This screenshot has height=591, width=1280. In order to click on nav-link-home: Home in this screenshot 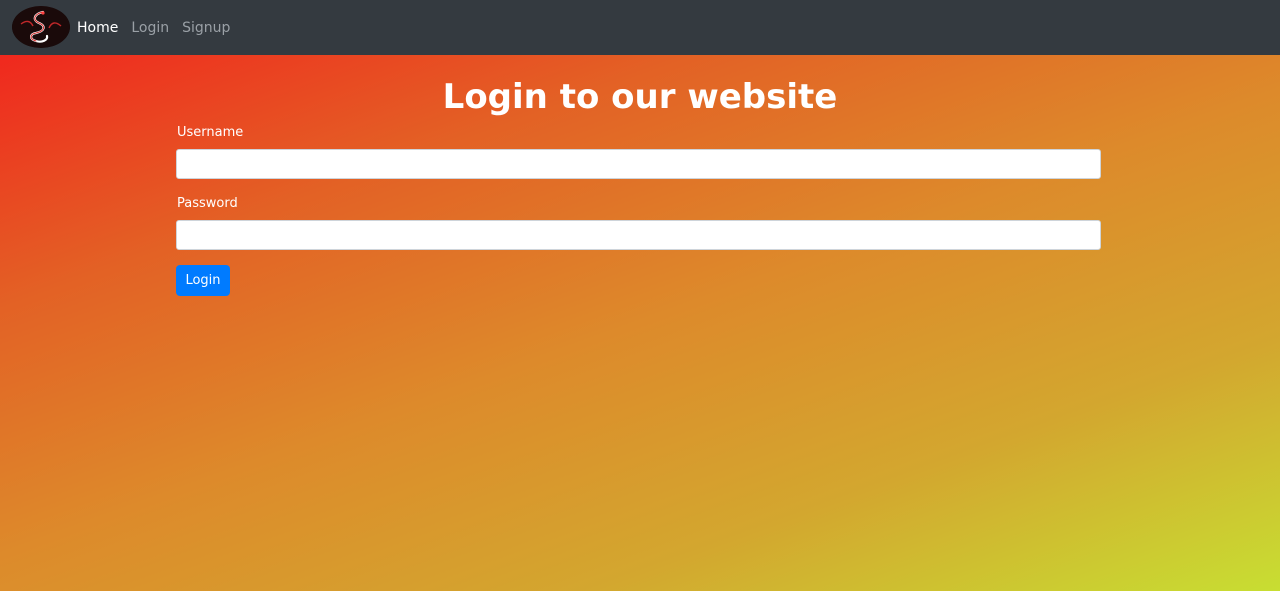, I will do `click(97, 28)`.